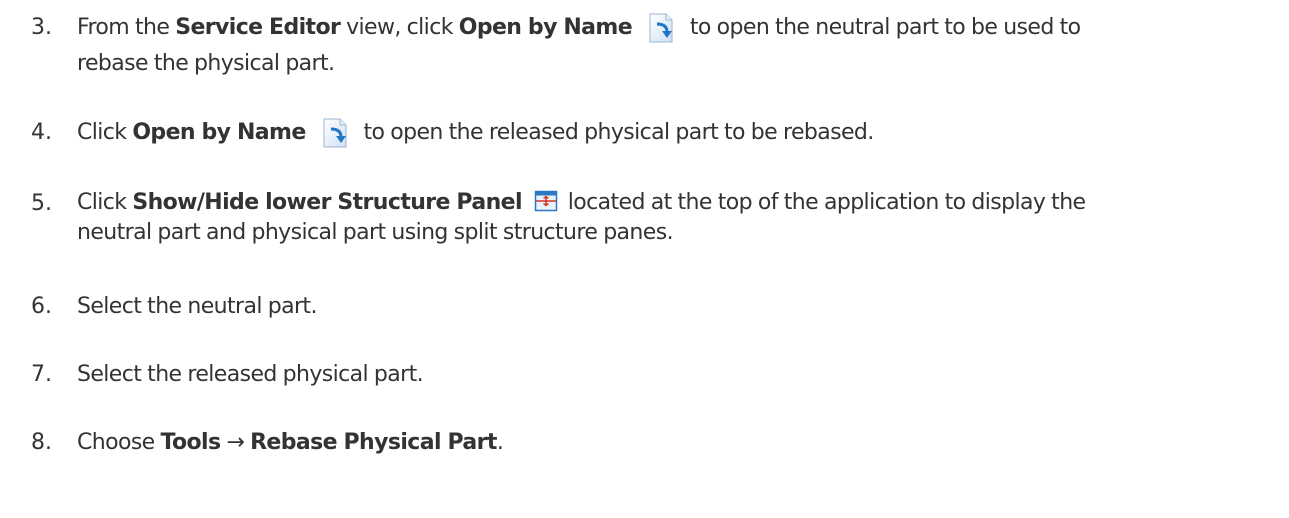 This screenshot has height=518, width=1289. Describe the element at coordinates (235, 442) in the screenshot. I see `menu-path-arrow: →` at that location.